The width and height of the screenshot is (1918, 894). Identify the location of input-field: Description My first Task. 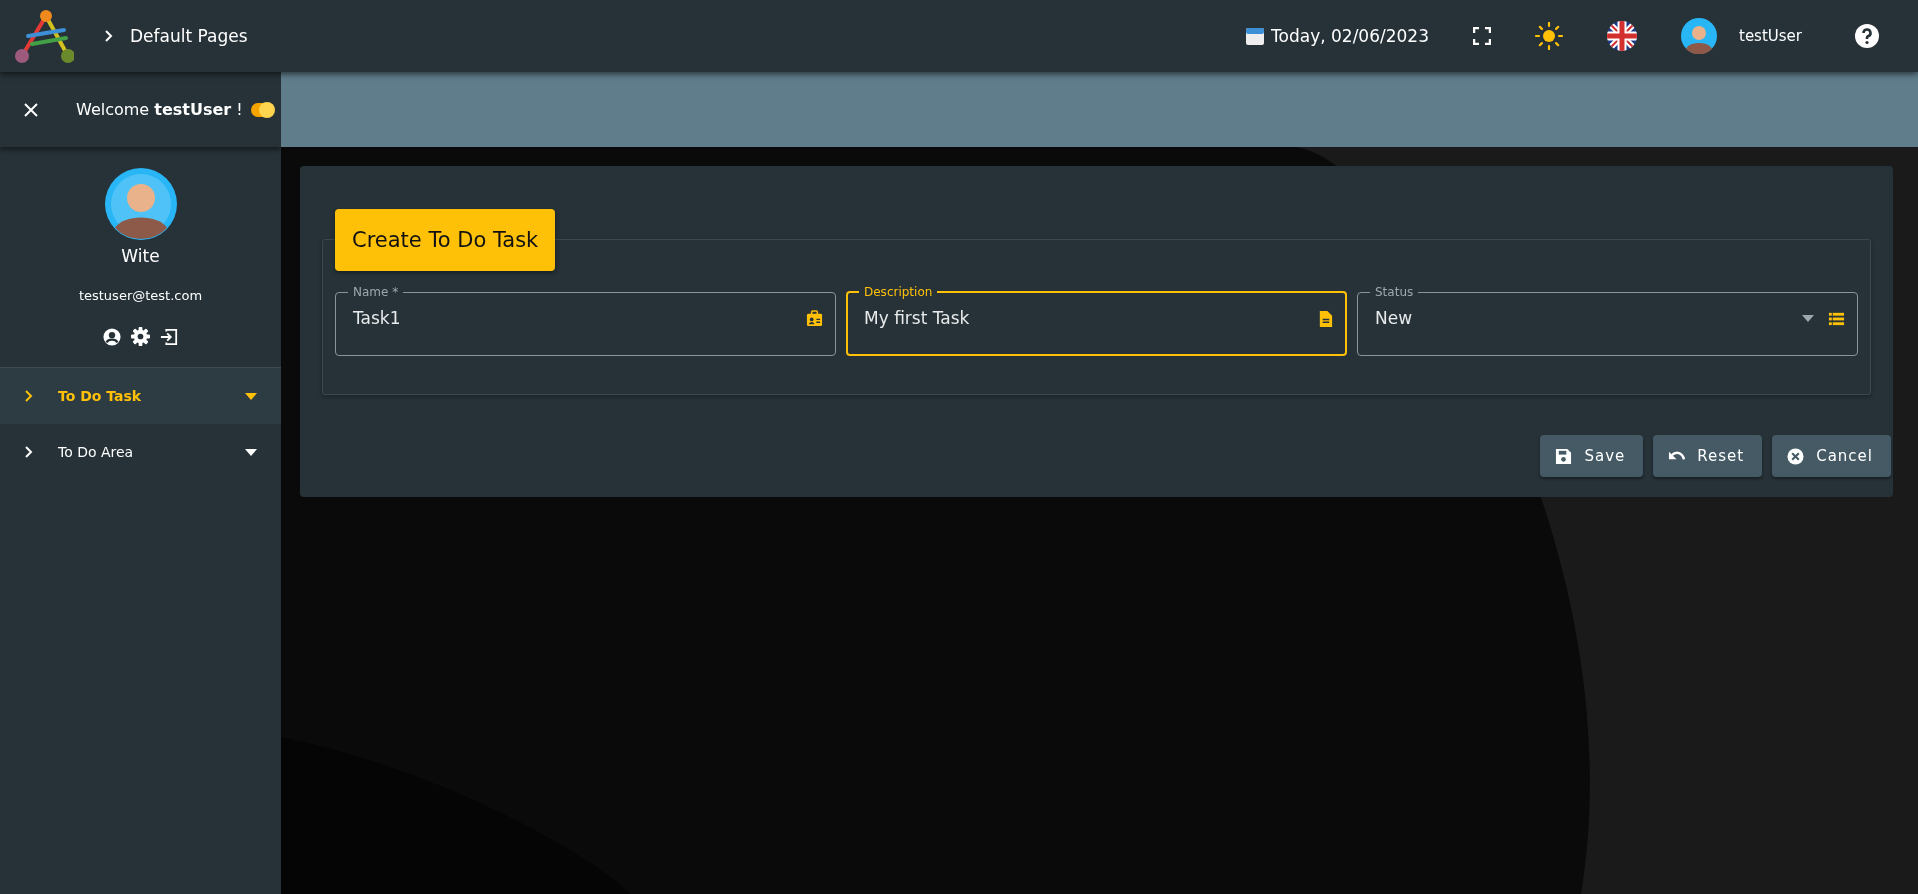
(1096, 320).